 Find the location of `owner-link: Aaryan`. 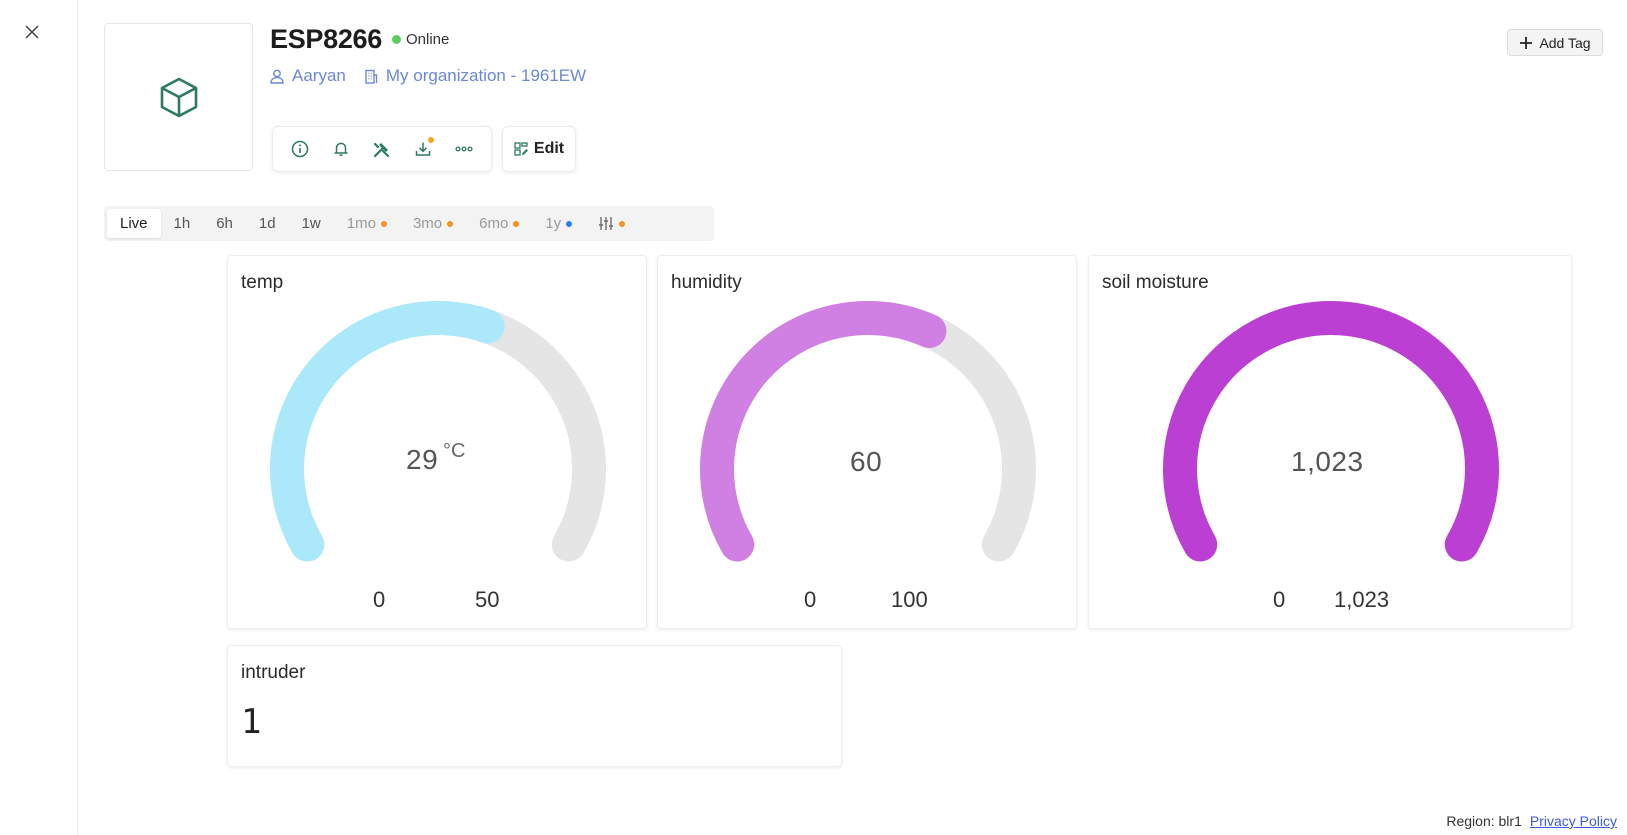

owner-link: Aaryan is located at coordinates (308, 76).